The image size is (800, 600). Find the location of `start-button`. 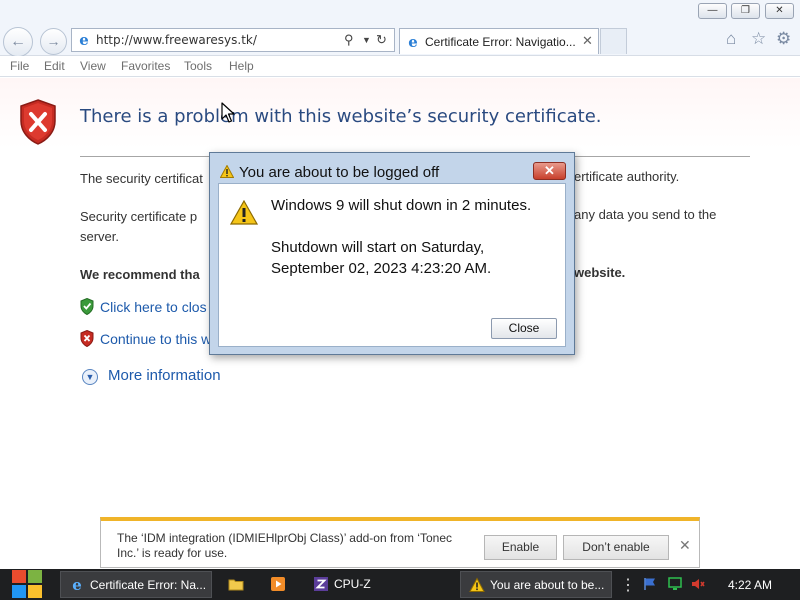

start-button is located at coordinates (27, 584).